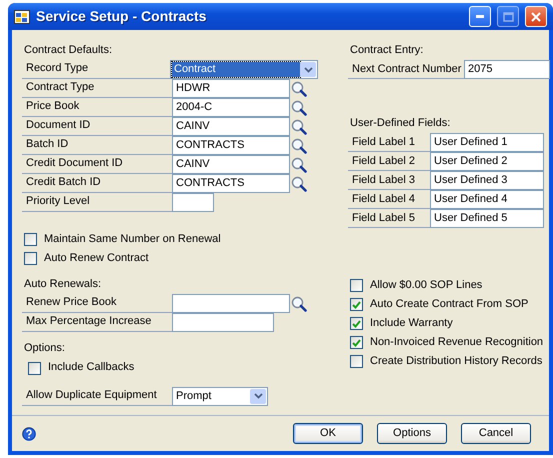  I want to click on dialog-button: OK, so click(328, 433).